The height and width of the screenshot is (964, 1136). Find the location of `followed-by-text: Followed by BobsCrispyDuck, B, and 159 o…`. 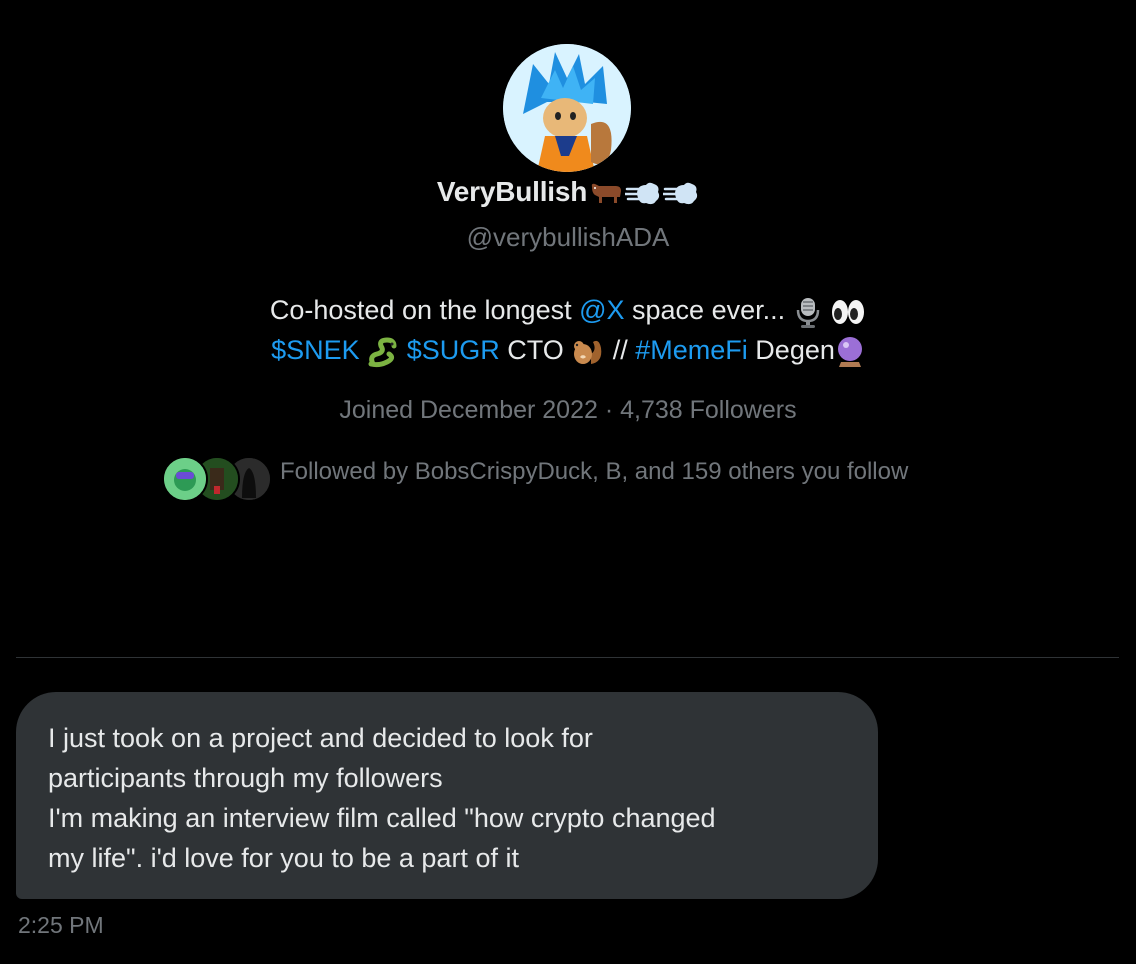

followed-by-text: Followed by BobsCrispyDuck, B, and 159 o… is located at coordinates (594, 471).